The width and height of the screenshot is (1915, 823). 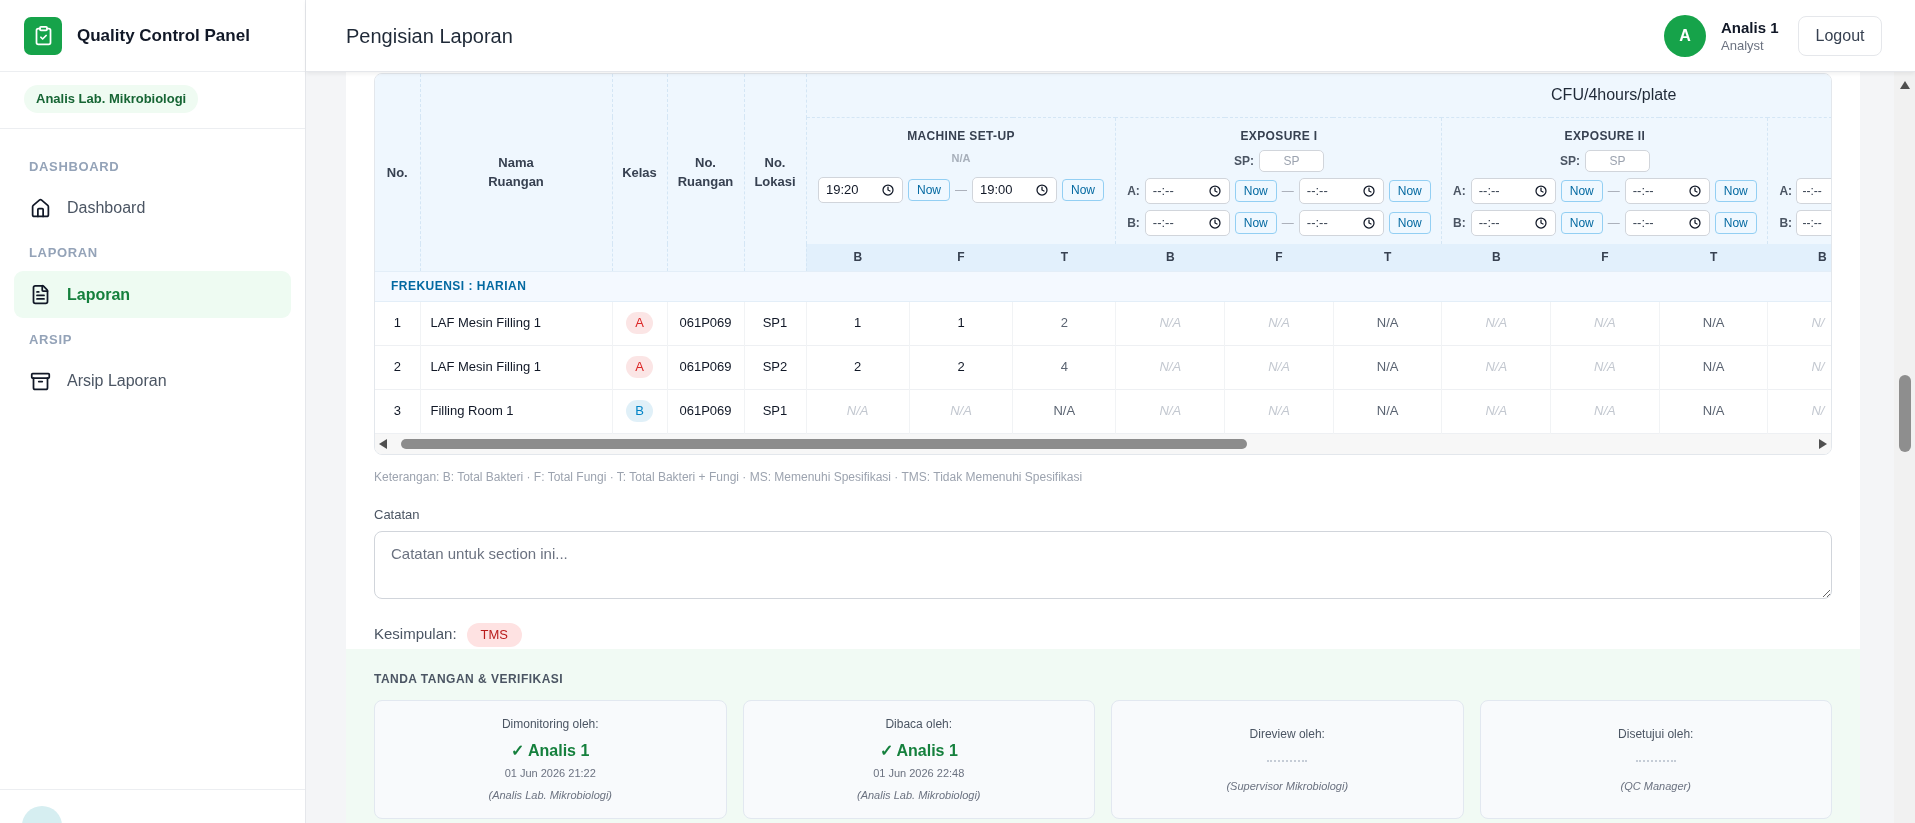 I want to click on document-icon, so click(x=40, y=294).